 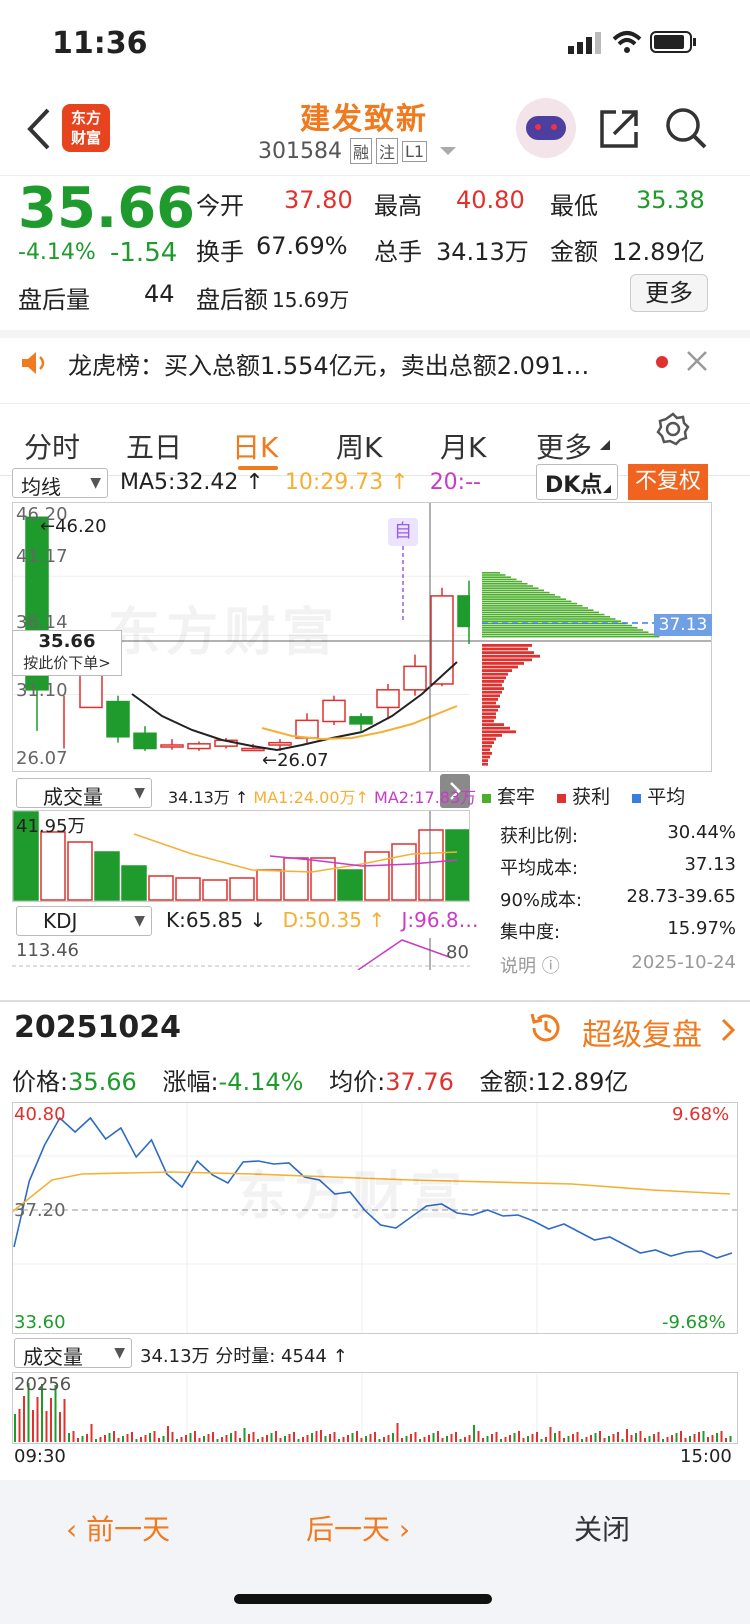 I want to click on prev-day-label: 前一天, so click(x=128, y=1529).